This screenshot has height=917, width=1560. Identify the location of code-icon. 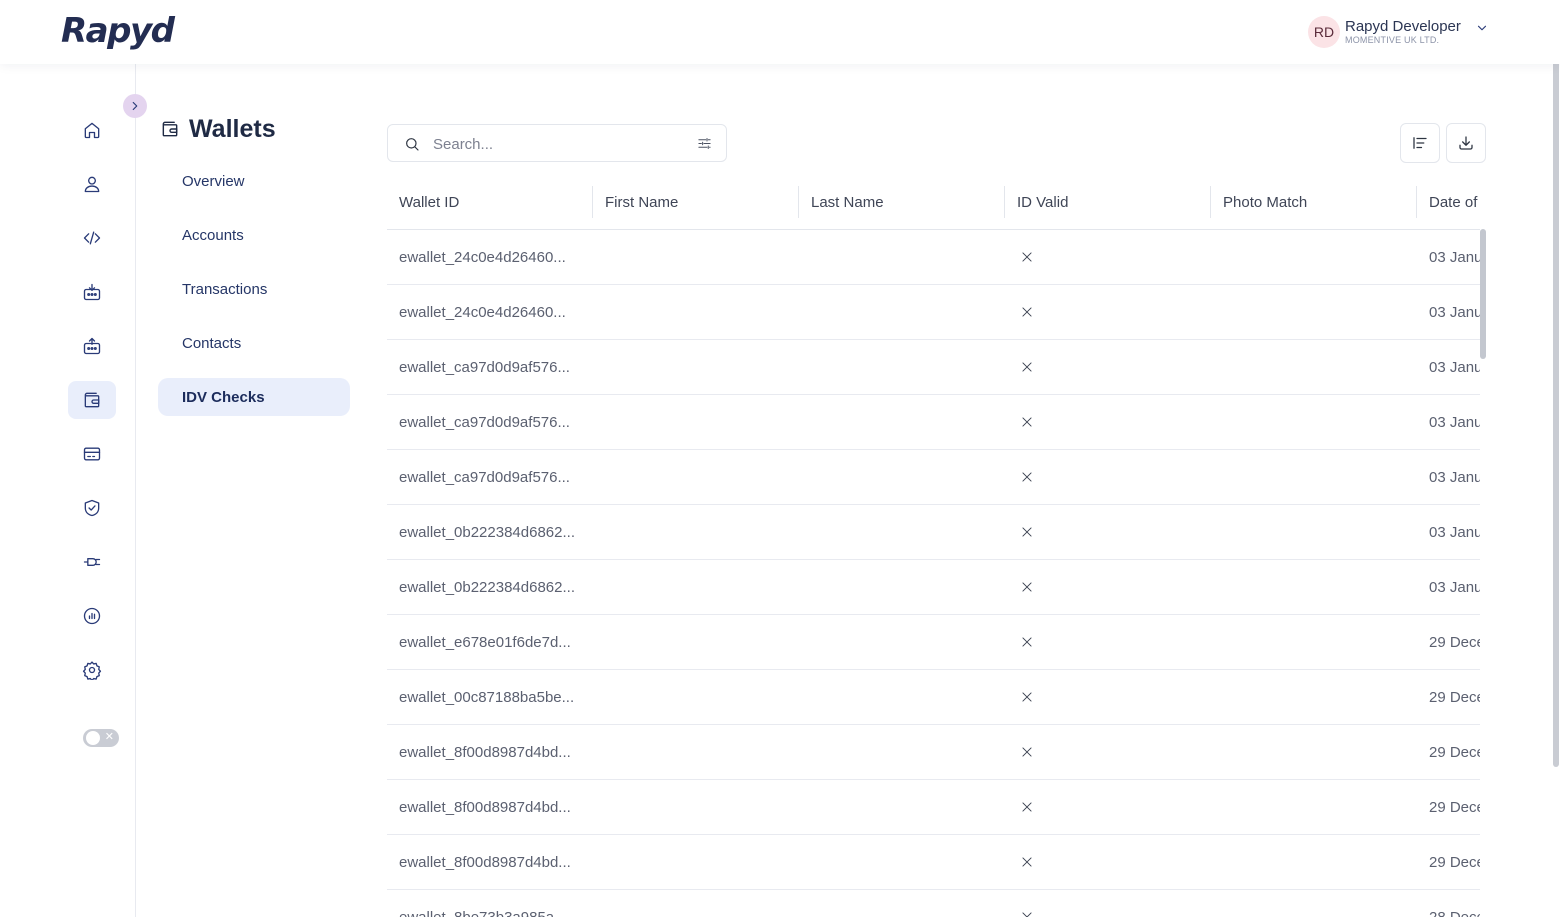
(92, 238).